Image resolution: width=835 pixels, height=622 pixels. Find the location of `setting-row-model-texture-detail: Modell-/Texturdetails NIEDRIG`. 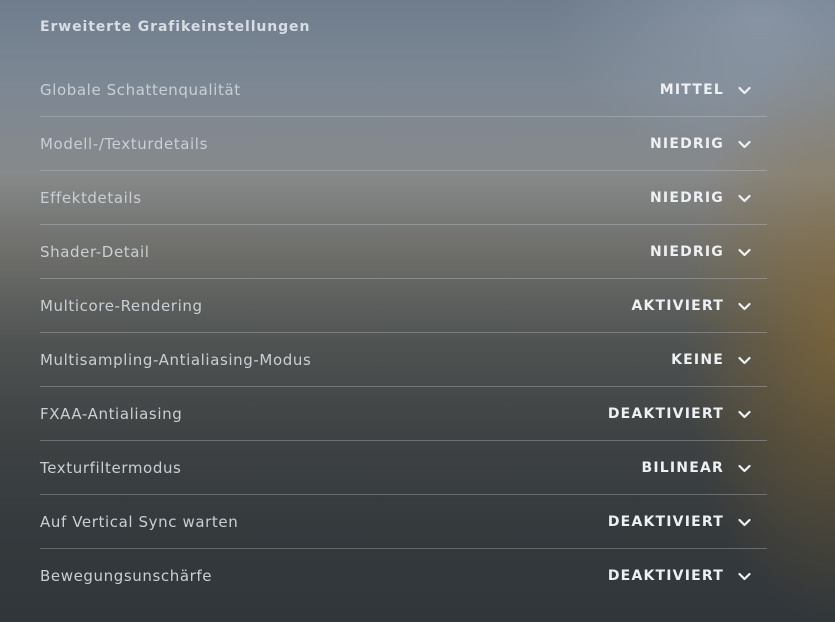

setting-row-model-texture-detail: Modell-/Texturdetails NIEDRIG is located at coordinates (403, 144).